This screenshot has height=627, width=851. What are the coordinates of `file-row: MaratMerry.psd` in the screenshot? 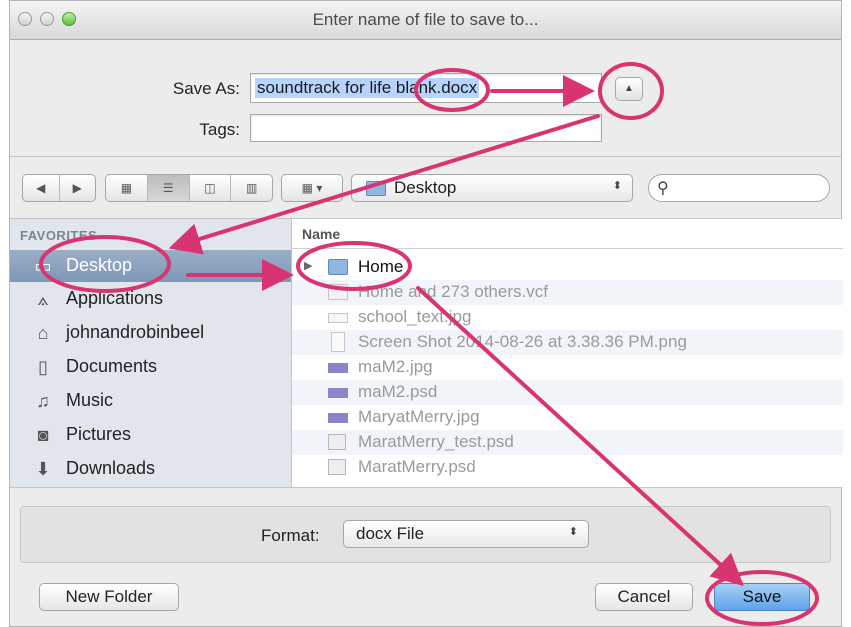 It's located at (567, 467).